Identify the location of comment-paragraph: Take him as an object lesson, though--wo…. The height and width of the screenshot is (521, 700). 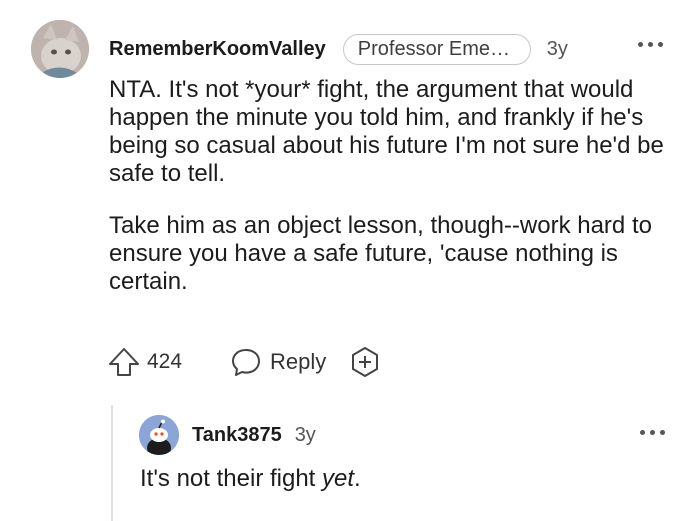
(380, 253).